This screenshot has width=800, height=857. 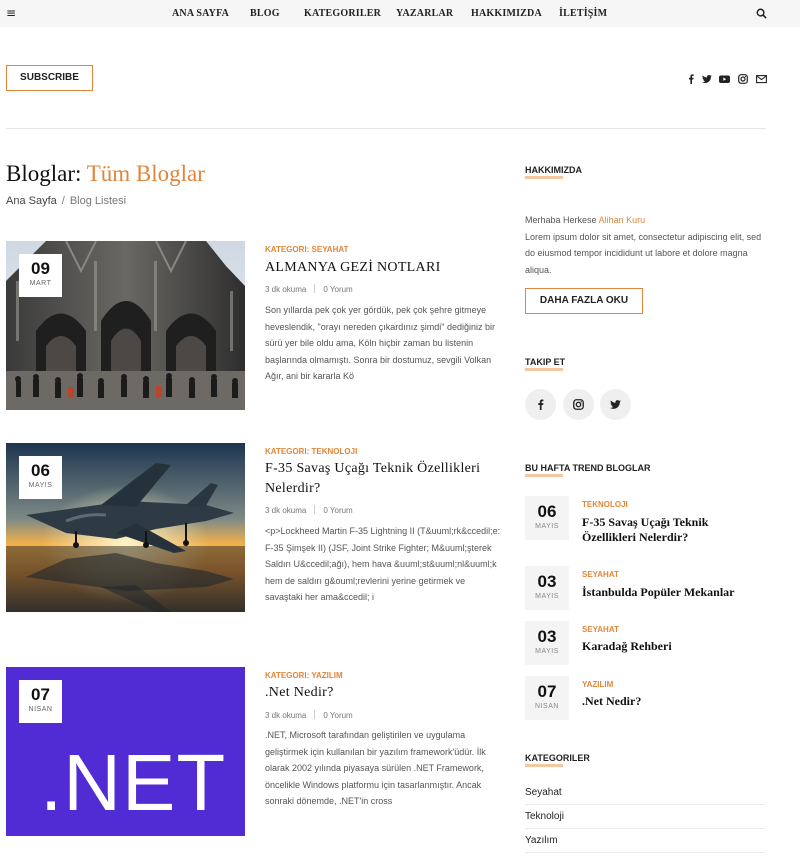 What do you see at coordinates (645, 817) in the screenshot?
I see `category-item-teknoloji: Teknoloji` at bounding box center [645, 817].